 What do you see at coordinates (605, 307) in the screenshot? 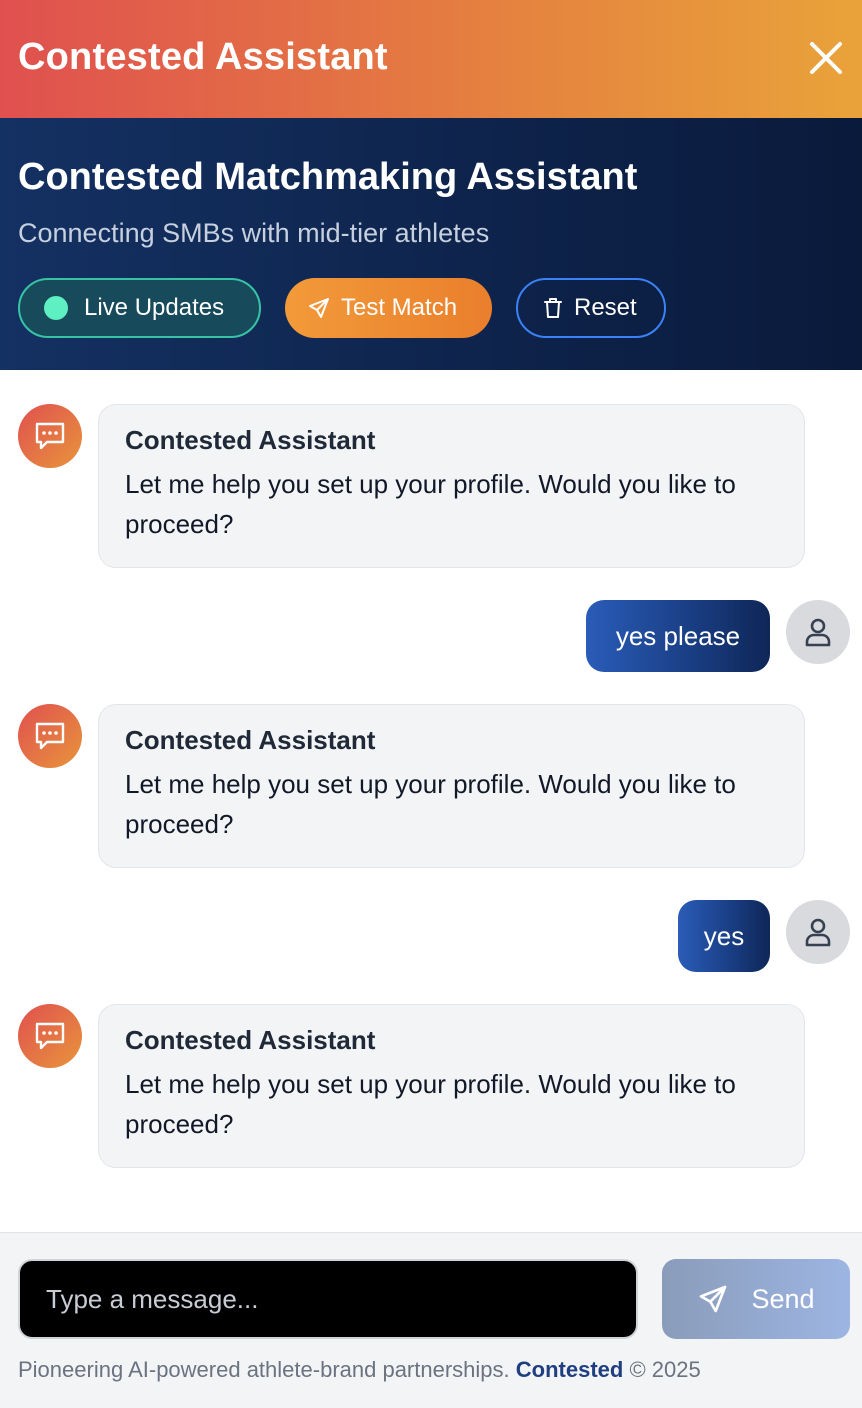
I see `reset-label: Reset` at bounding box center [605, 307].